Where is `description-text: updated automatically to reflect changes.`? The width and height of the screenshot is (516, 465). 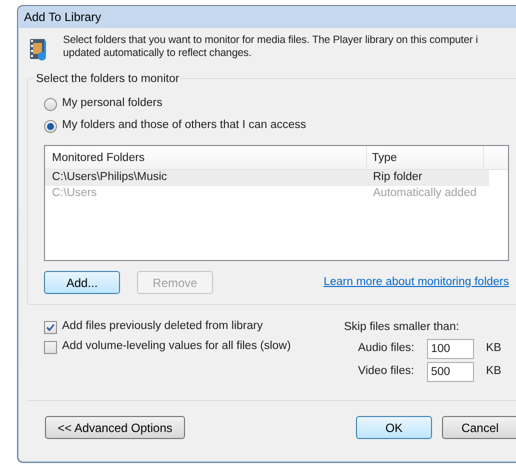
description-text: updated automatically to reflect changes. is located at coordinates (157, 53).